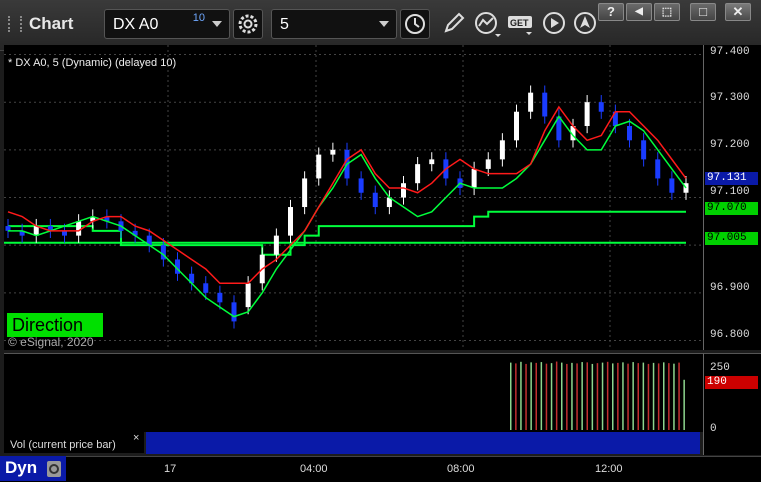 This screenshot has height=482, width=761. What do you see at coordinates (731, 178) in the screenshot?
I see `last-price-tag: 97.131` at bounding box center [731, 178].